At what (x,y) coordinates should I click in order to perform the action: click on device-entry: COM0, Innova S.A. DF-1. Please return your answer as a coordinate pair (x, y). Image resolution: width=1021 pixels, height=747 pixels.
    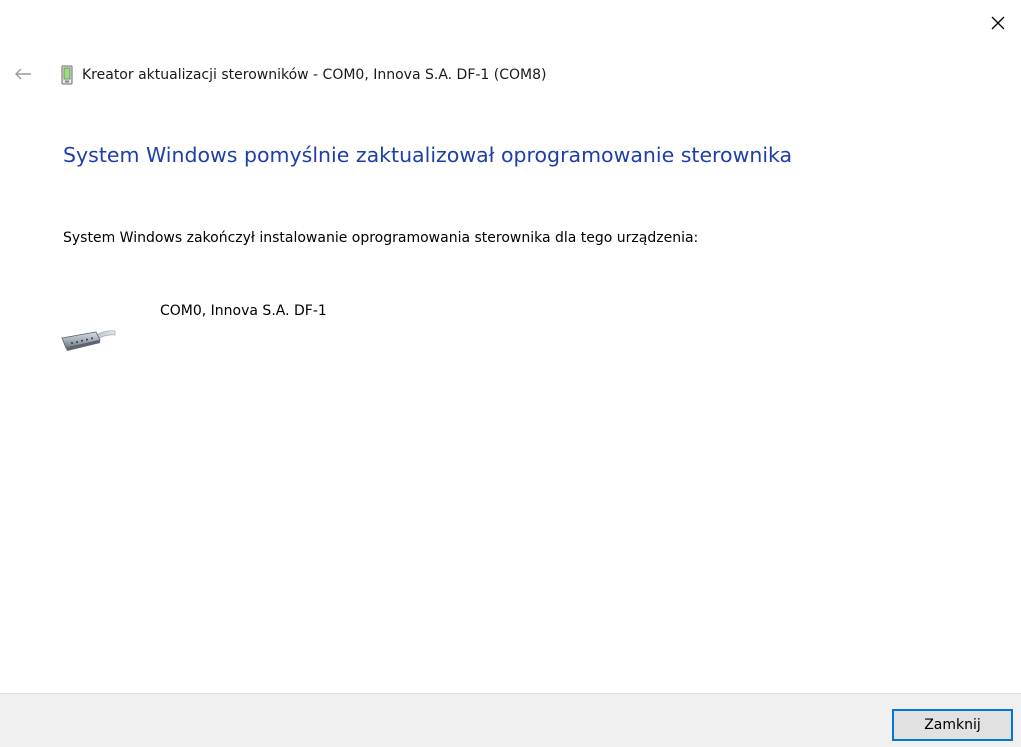
    Looking at the image, I should click on (308, 330).